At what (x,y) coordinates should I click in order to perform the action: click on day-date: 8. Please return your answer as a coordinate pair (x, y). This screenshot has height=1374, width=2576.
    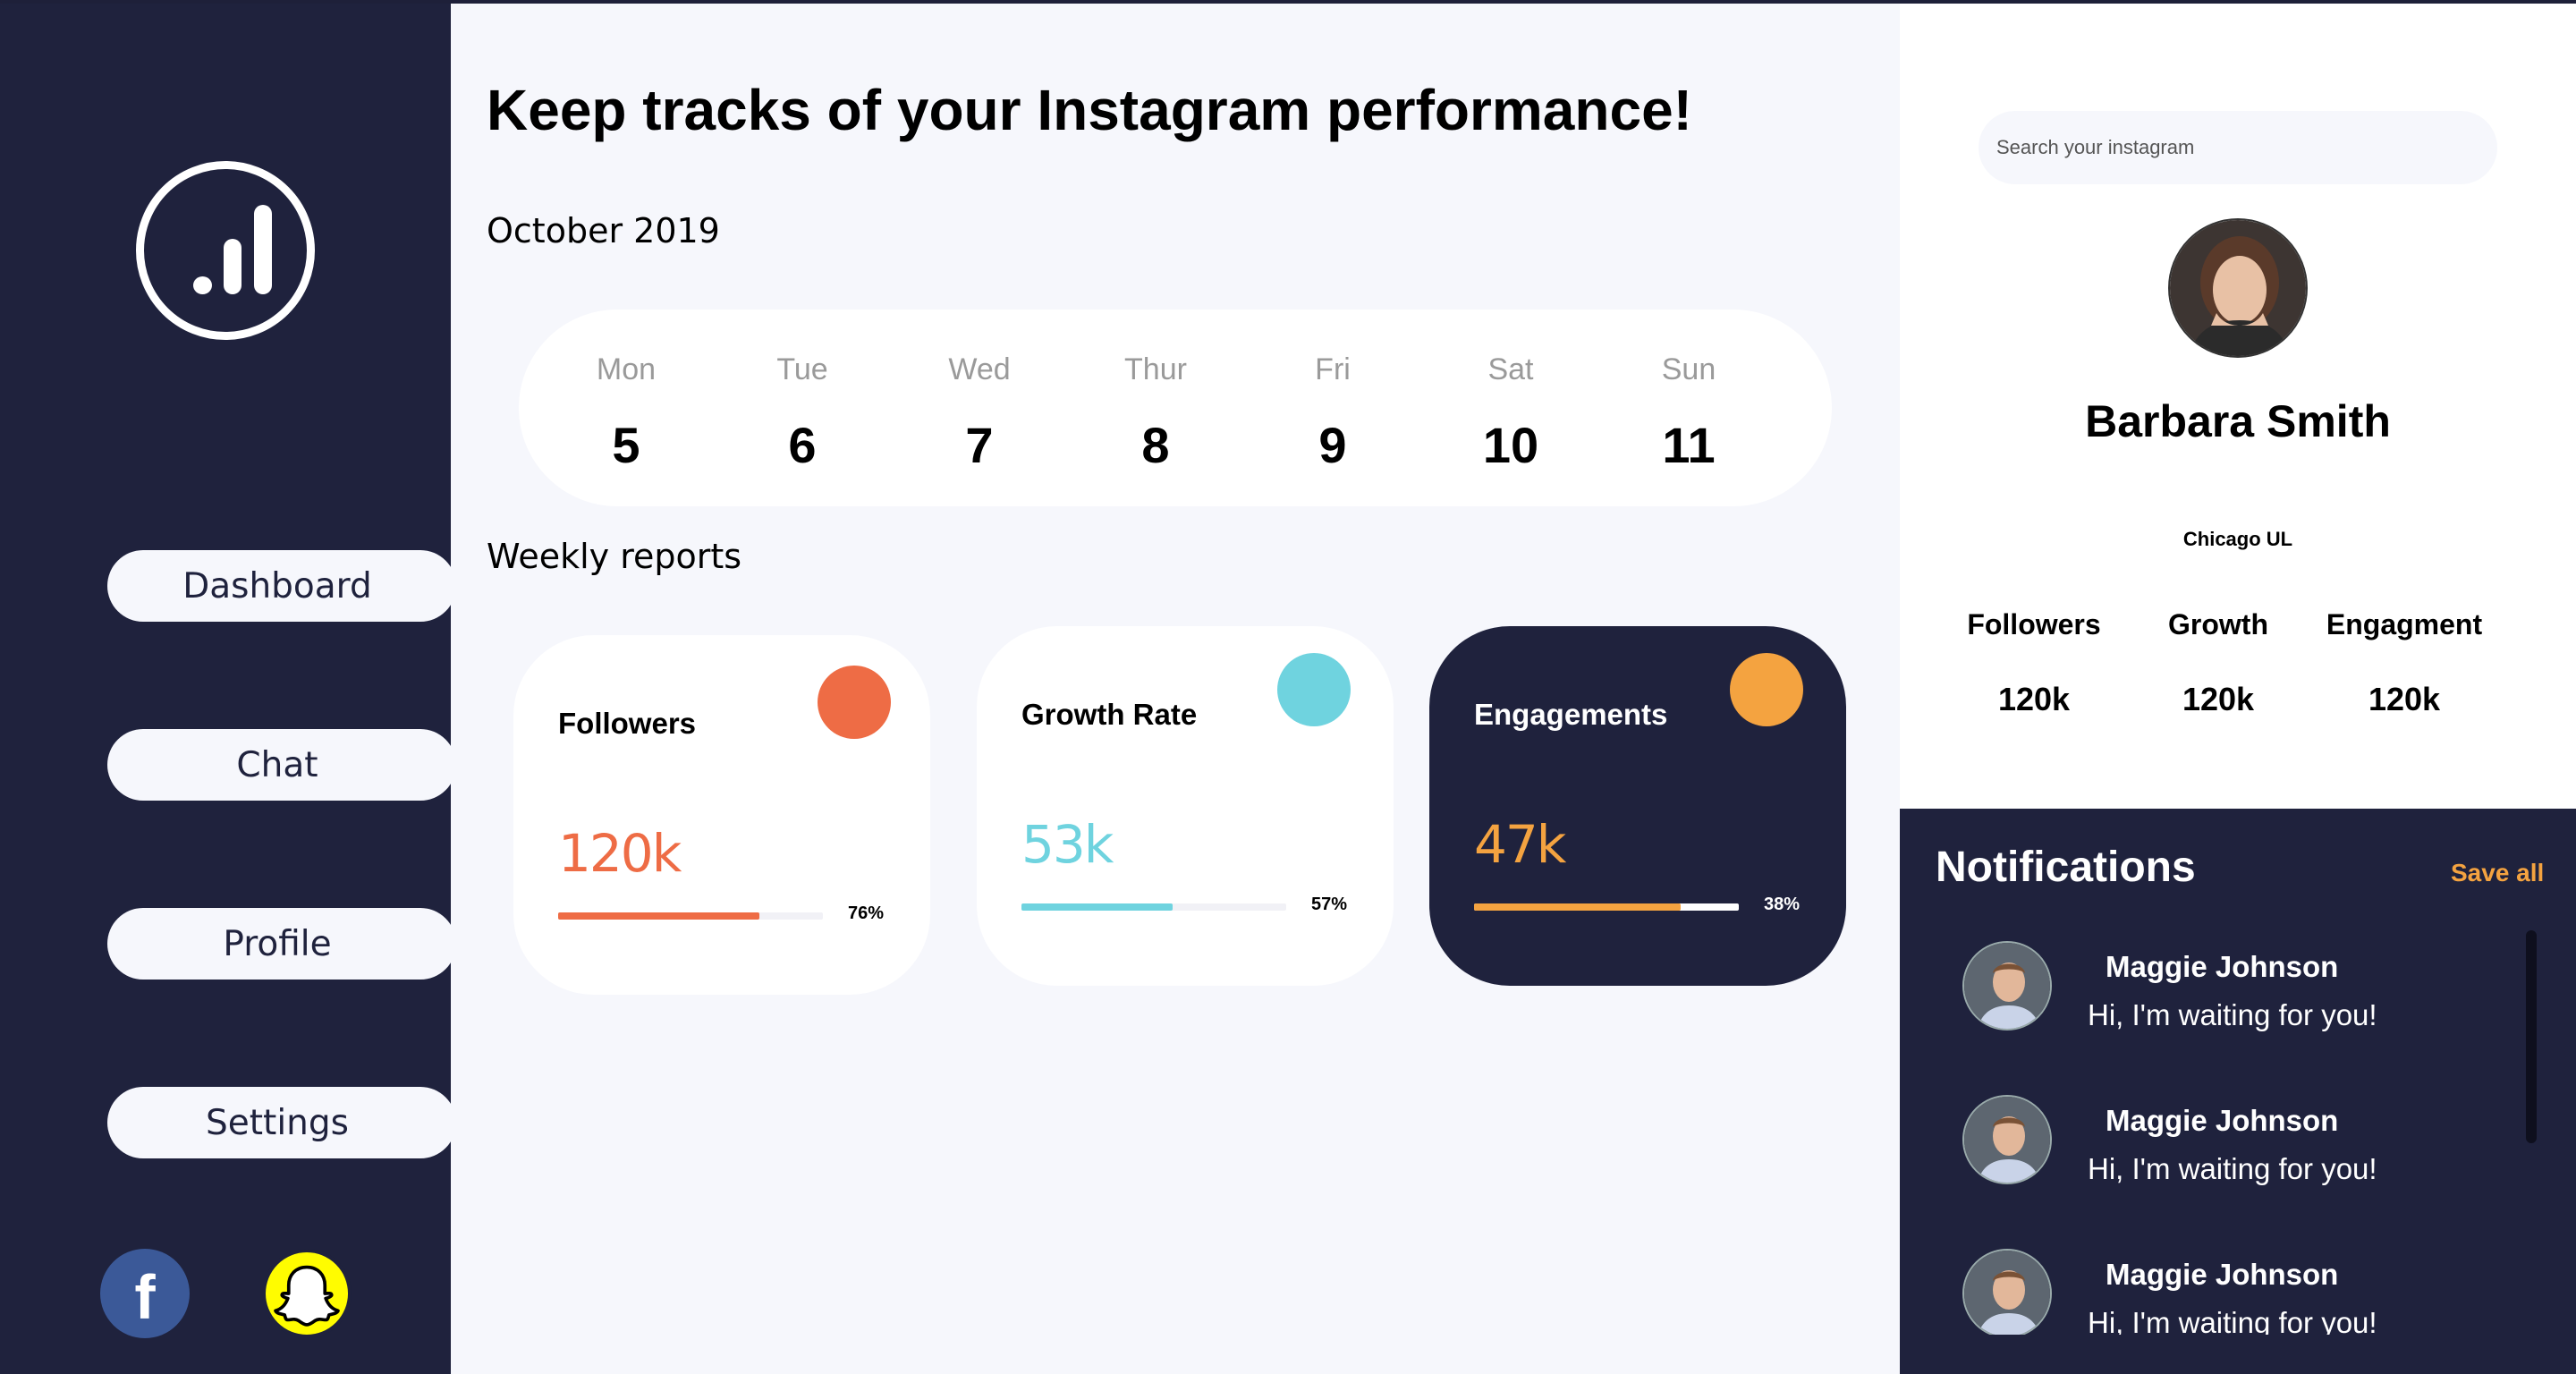
    Looking at the image, I should click on (1155, 445).